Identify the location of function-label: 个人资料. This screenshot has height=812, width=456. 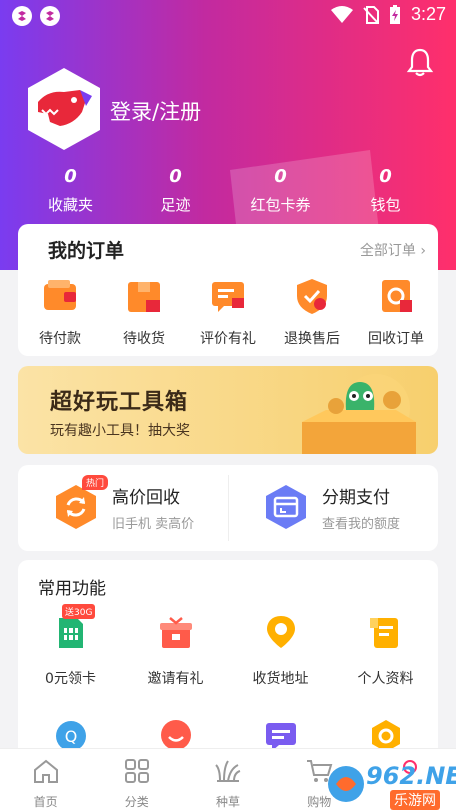
(385, 679).